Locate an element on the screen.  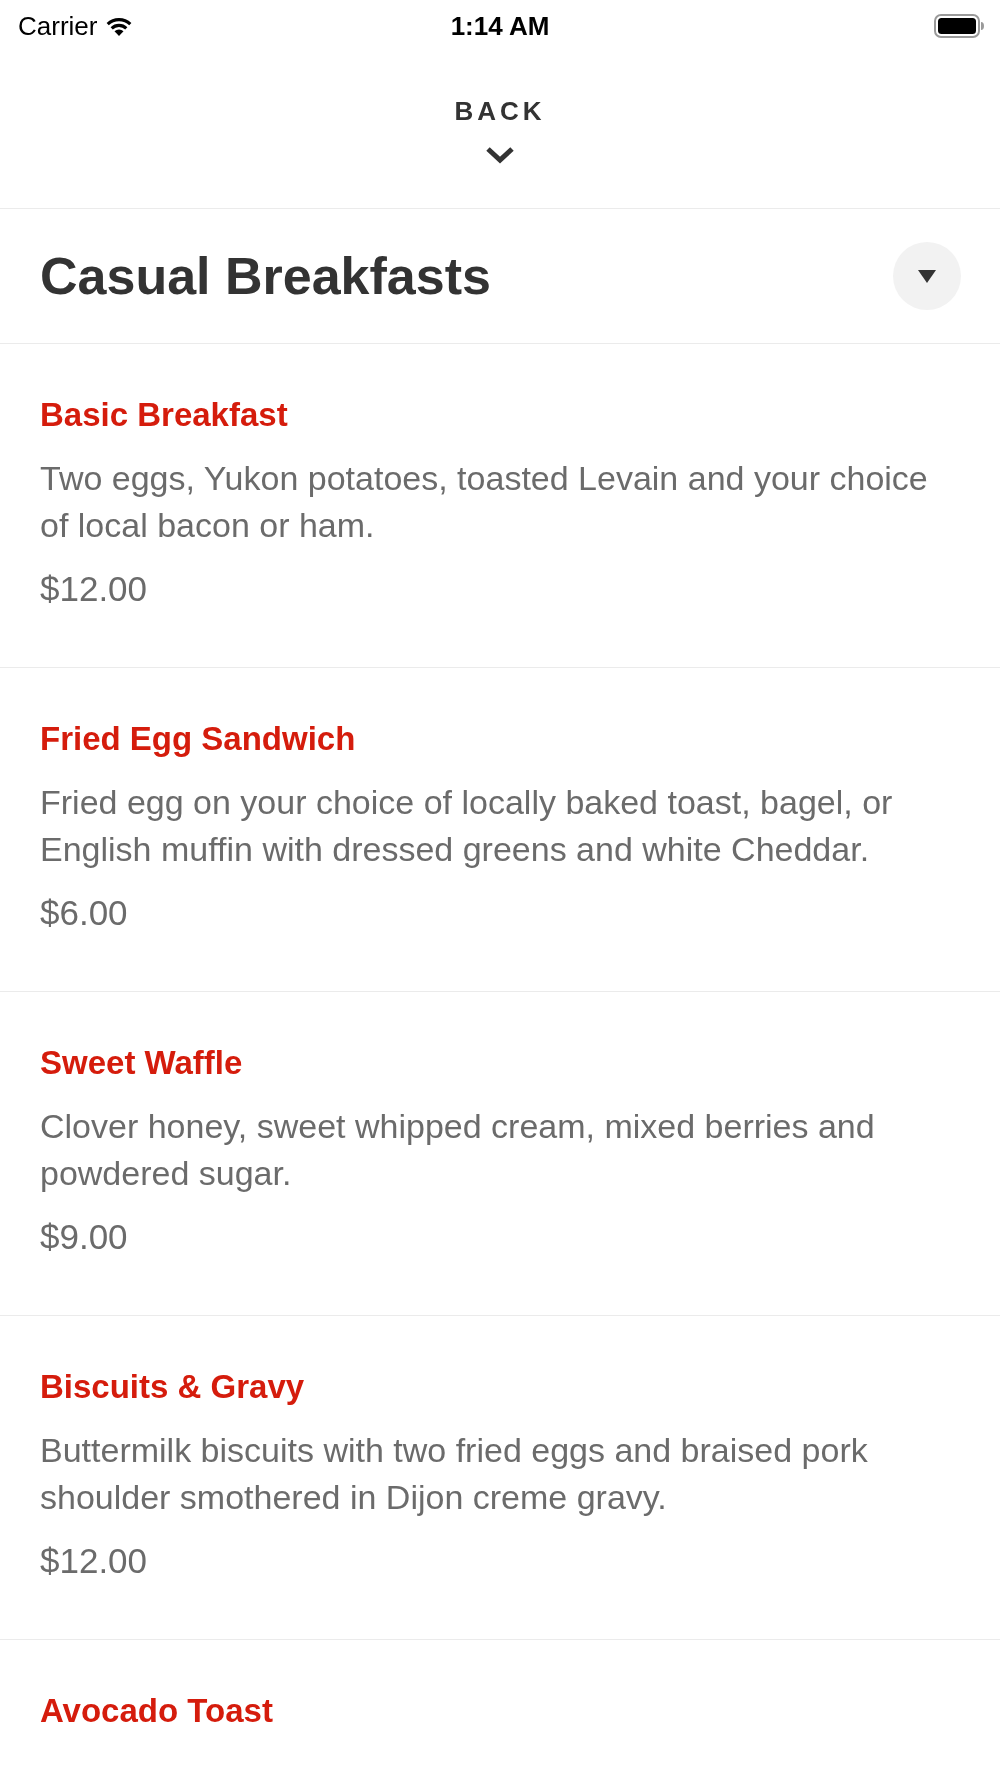
dish-name: Basic Breakfast is located at coordinates (164, 415).